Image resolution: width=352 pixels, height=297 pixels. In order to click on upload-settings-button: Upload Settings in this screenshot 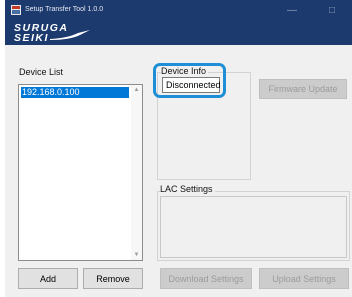, I will do `click(304, 278)`.